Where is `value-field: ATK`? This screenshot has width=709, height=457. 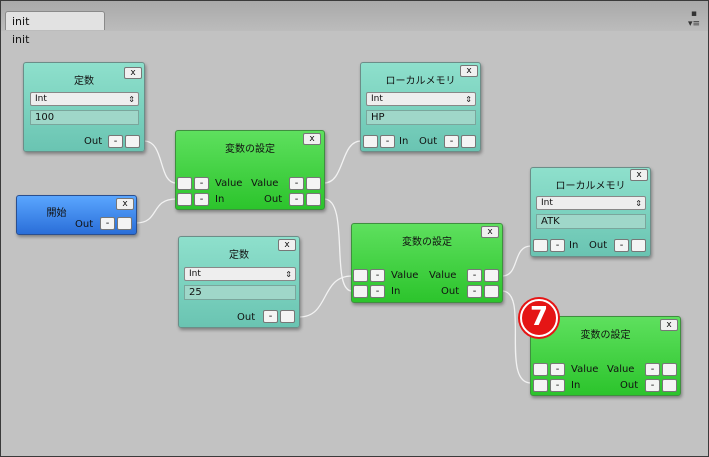 value-field: ATK is located at coordinates (591, 221).